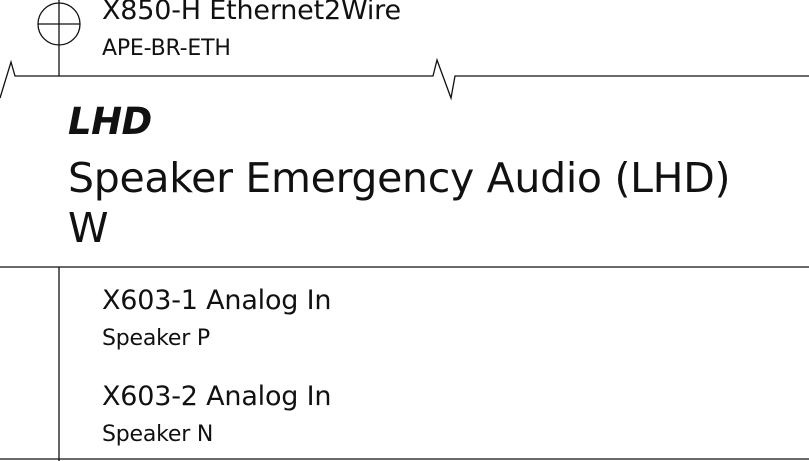 This screenshot has width=809, height=461. What do you see at coordinates (88, 228) in the screenshot?
I see `device-title-line2: W` at bounding box center [88, 228].